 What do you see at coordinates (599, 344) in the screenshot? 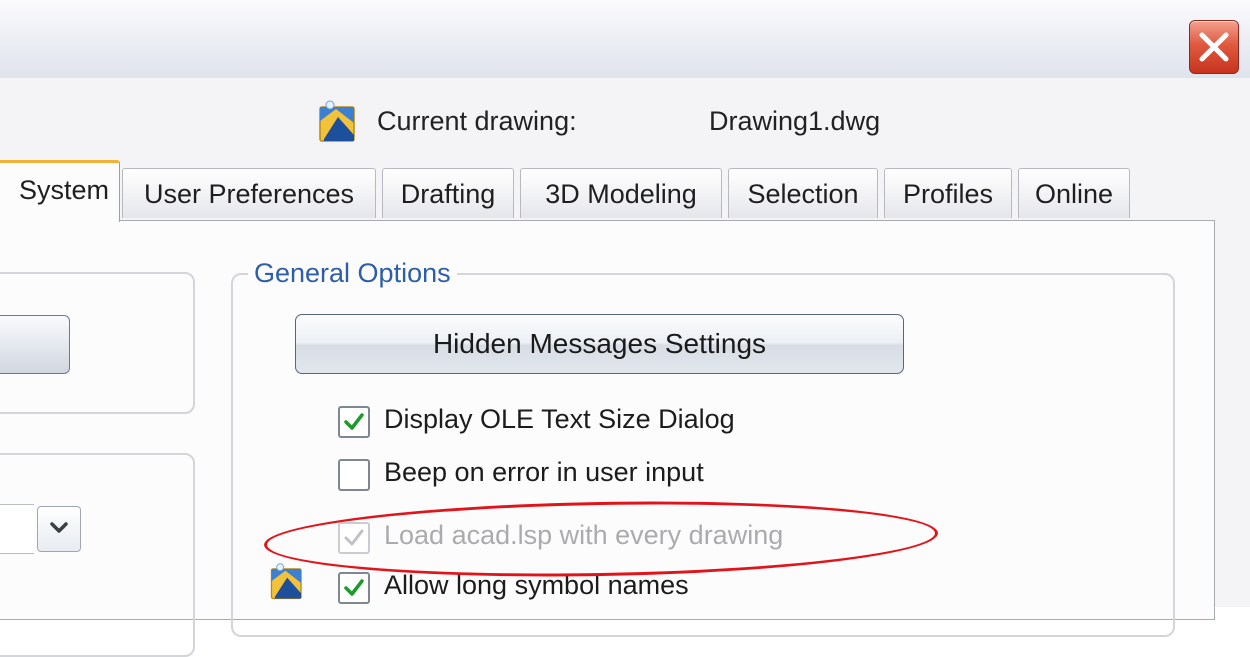
I see `hidden-messages-settings-button: Hidden Messages Settings` at bounding box center [599, 344].